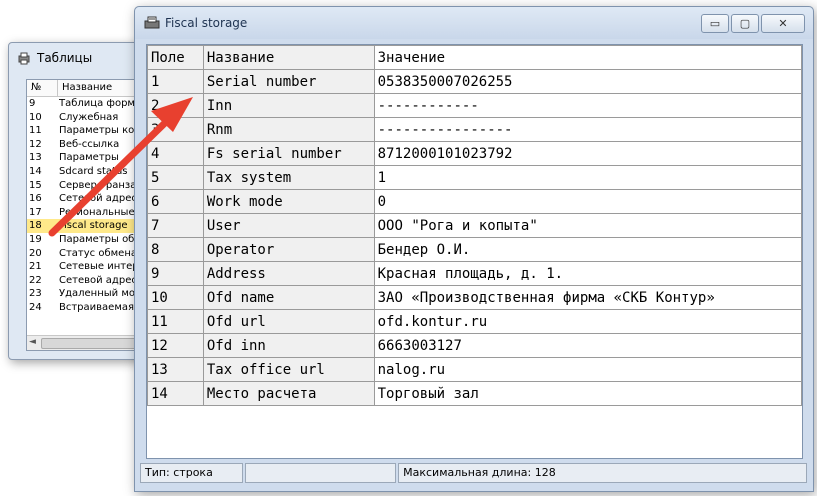 This screenshot has width=817, height=496. I want to click on list-item: 16 Сетевой адрес, so click(88, 199).